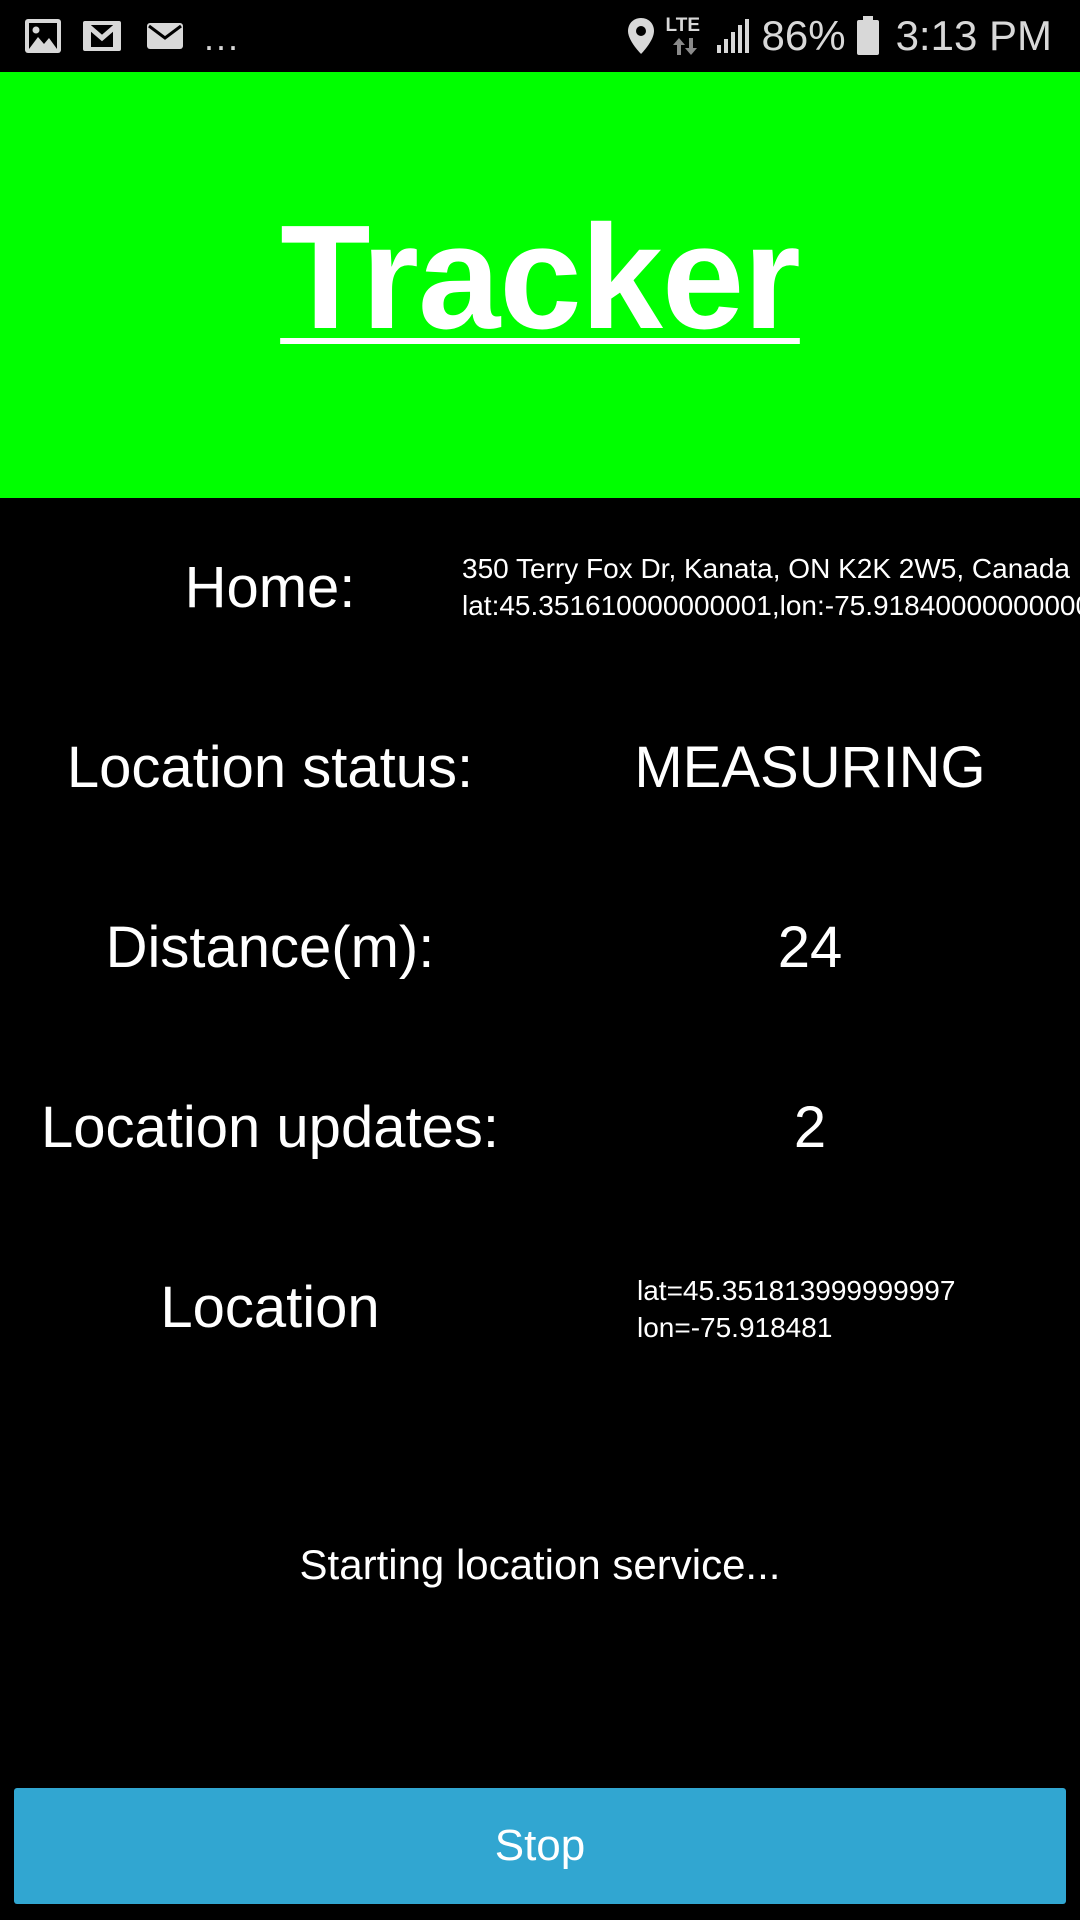  What do you see at coordinates (641, 36) in the screenshot?
I see `location-icon` at bounding box center [641, 36].